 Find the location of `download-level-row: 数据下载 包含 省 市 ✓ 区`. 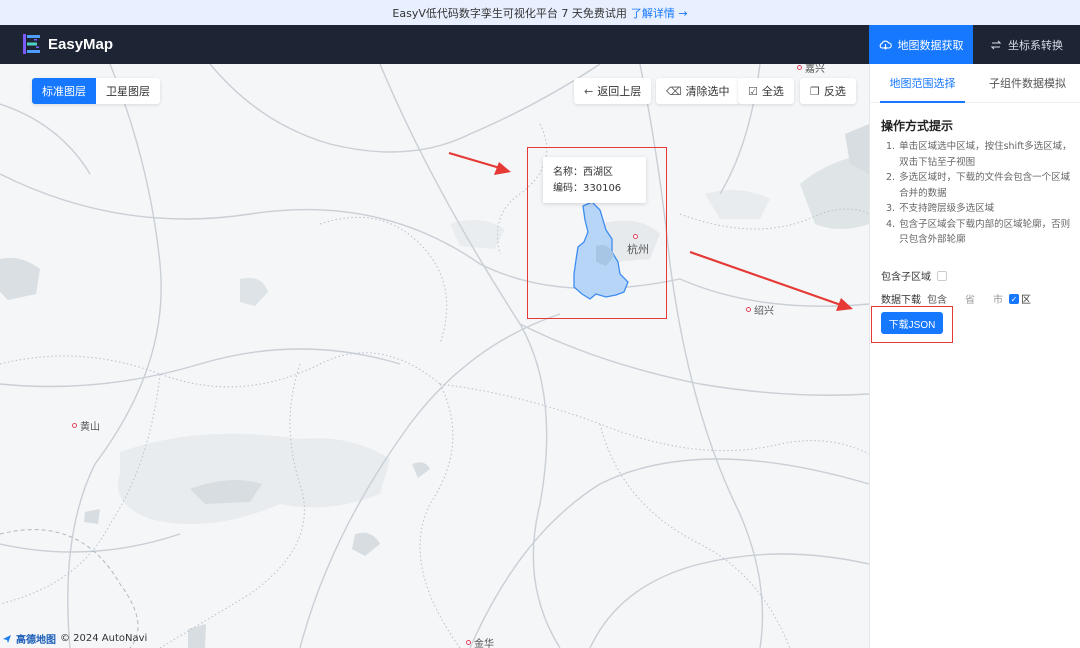

download-level-row: 数据下载 包含 省 市 ✓ 区 is located at coordinates (956, 298).